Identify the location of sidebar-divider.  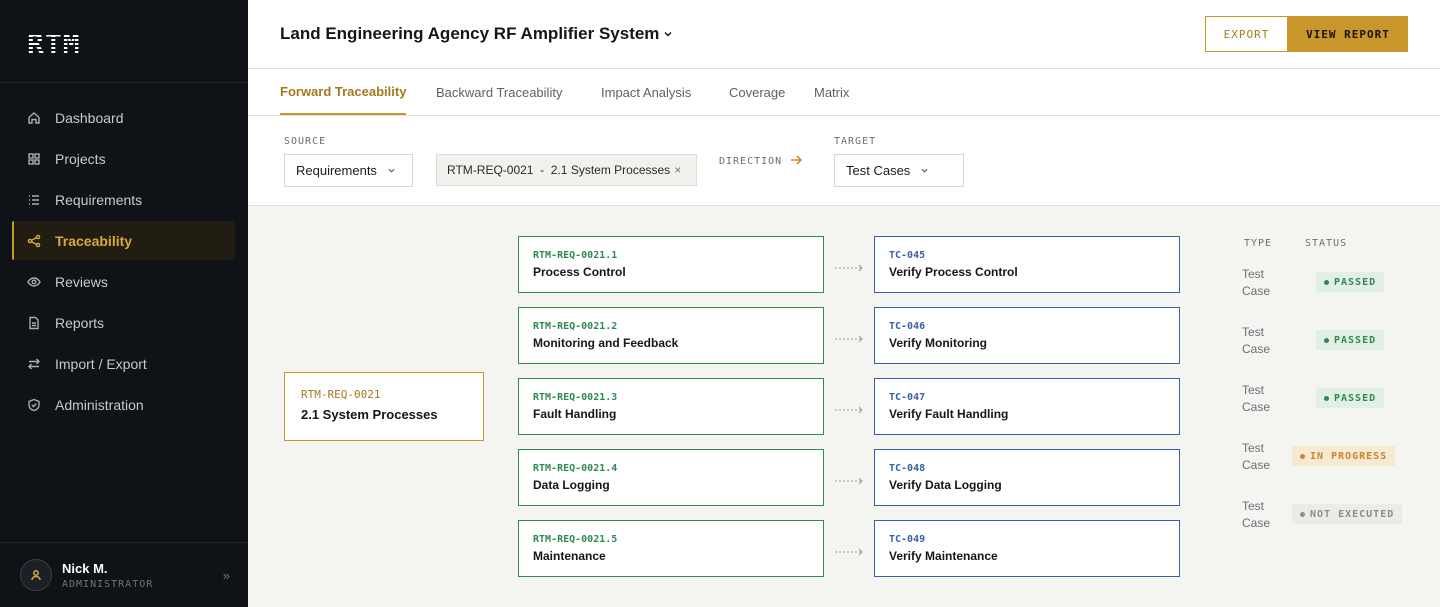
(124, 82).